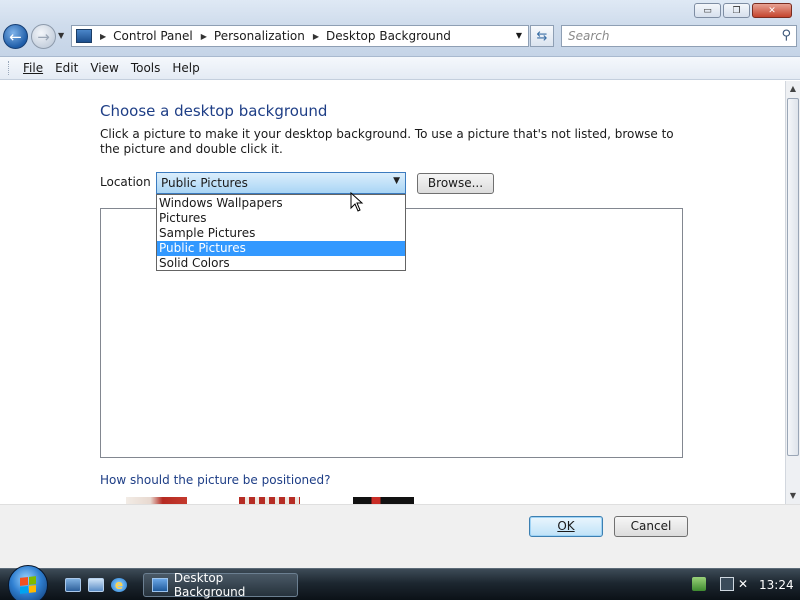 Image resolution: width=800 pixels, height=600 pixels. Describe the element at coordinates (9, 68) in the screenshot. I see `menu-grip` at that location.